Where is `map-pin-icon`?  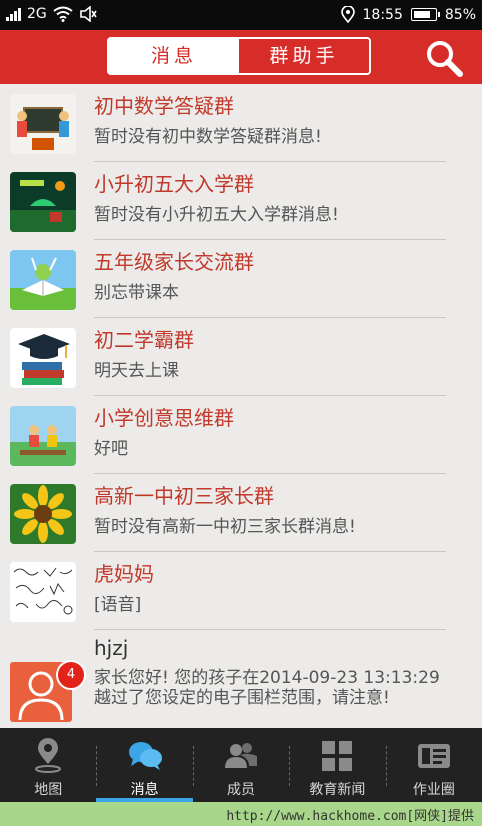 map-pin-icon is located at coordinates (48, 755).